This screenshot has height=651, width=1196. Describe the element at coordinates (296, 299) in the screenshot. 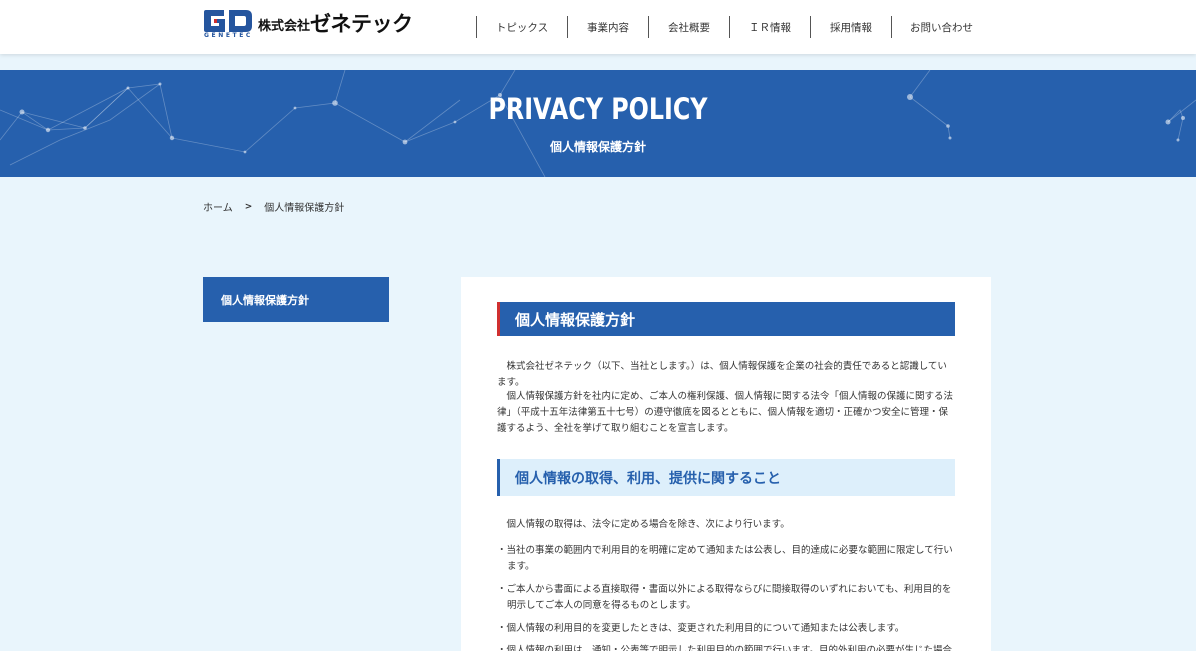

I see `sidebar-item-privacy-policy: 個人情報保護方針` at that location.